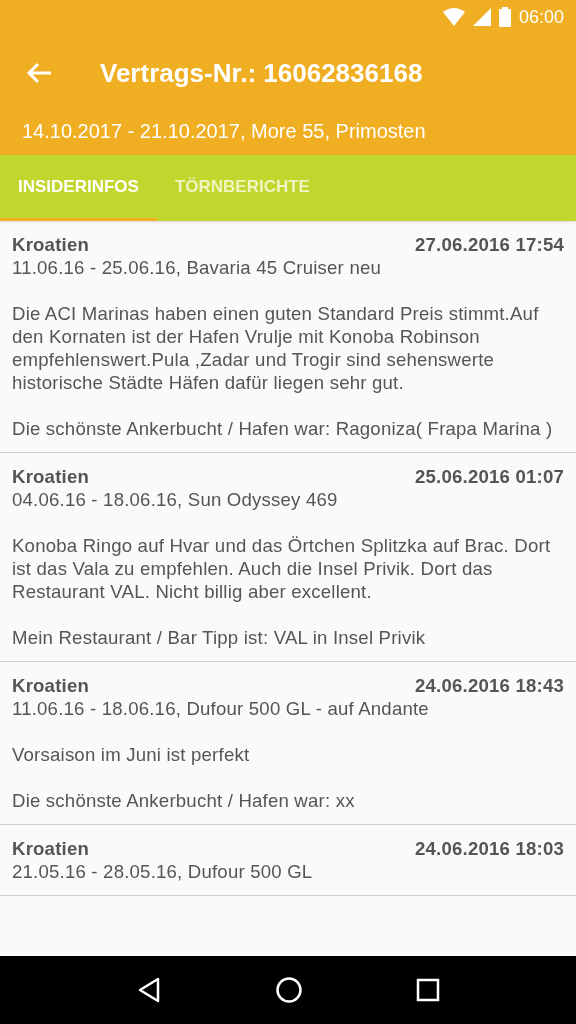  Describe the element at coordinates (489, 848) in the screenshot. I see `date-label: 24.06.2016 18:03` at that location.